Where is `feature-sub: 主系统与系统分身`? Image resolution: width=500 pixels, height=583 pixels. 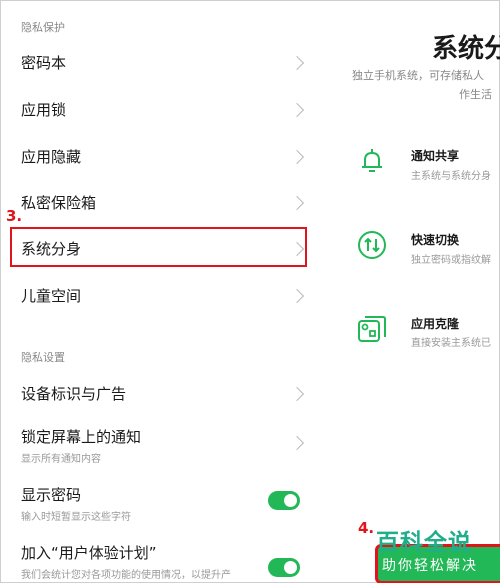
feature-sub: 主系统与系统分身 is located at coordinates (451, 176).